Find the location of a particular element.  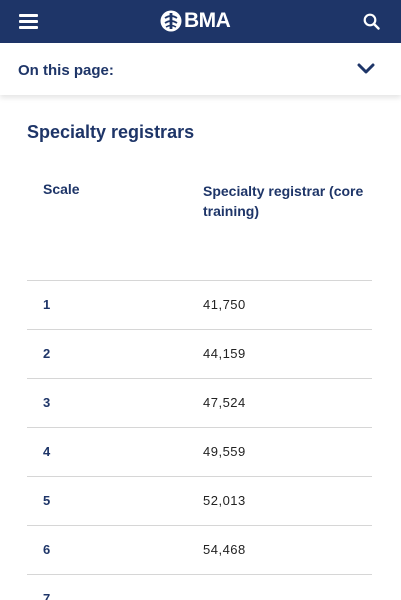

column-header-scale: Scale is located at coordinates (61, 189).